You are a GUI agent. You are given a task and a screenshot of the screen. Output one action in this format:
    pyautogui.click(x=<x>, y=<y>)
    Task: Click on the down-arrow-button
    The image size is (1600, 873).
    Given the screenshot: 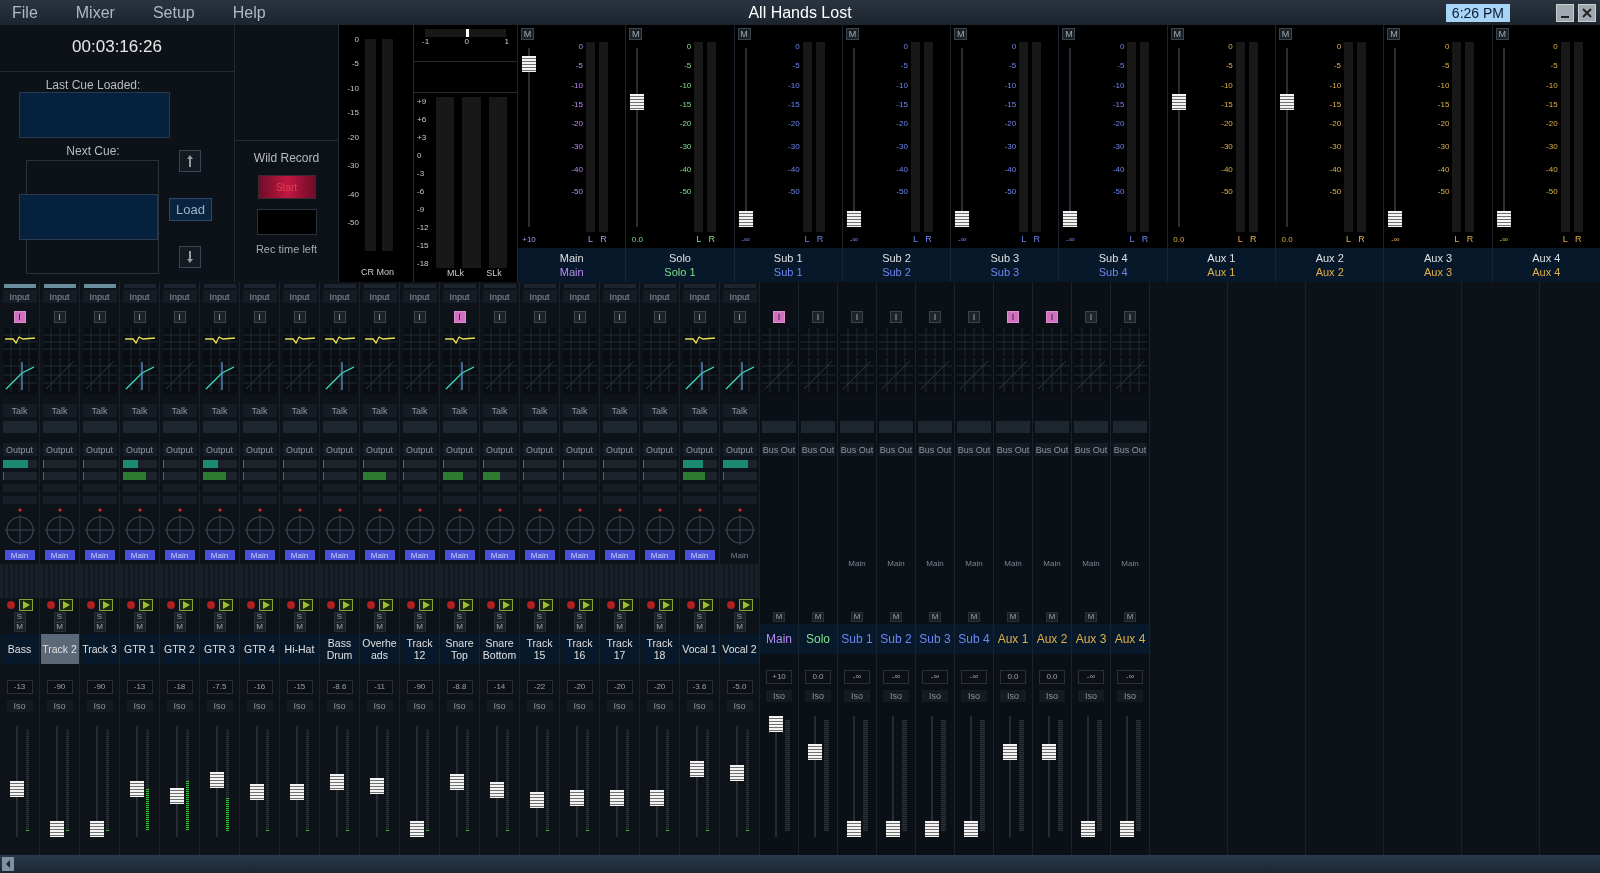 What is the action you would take?
    pyautogui.click(x=190, y=257)
    